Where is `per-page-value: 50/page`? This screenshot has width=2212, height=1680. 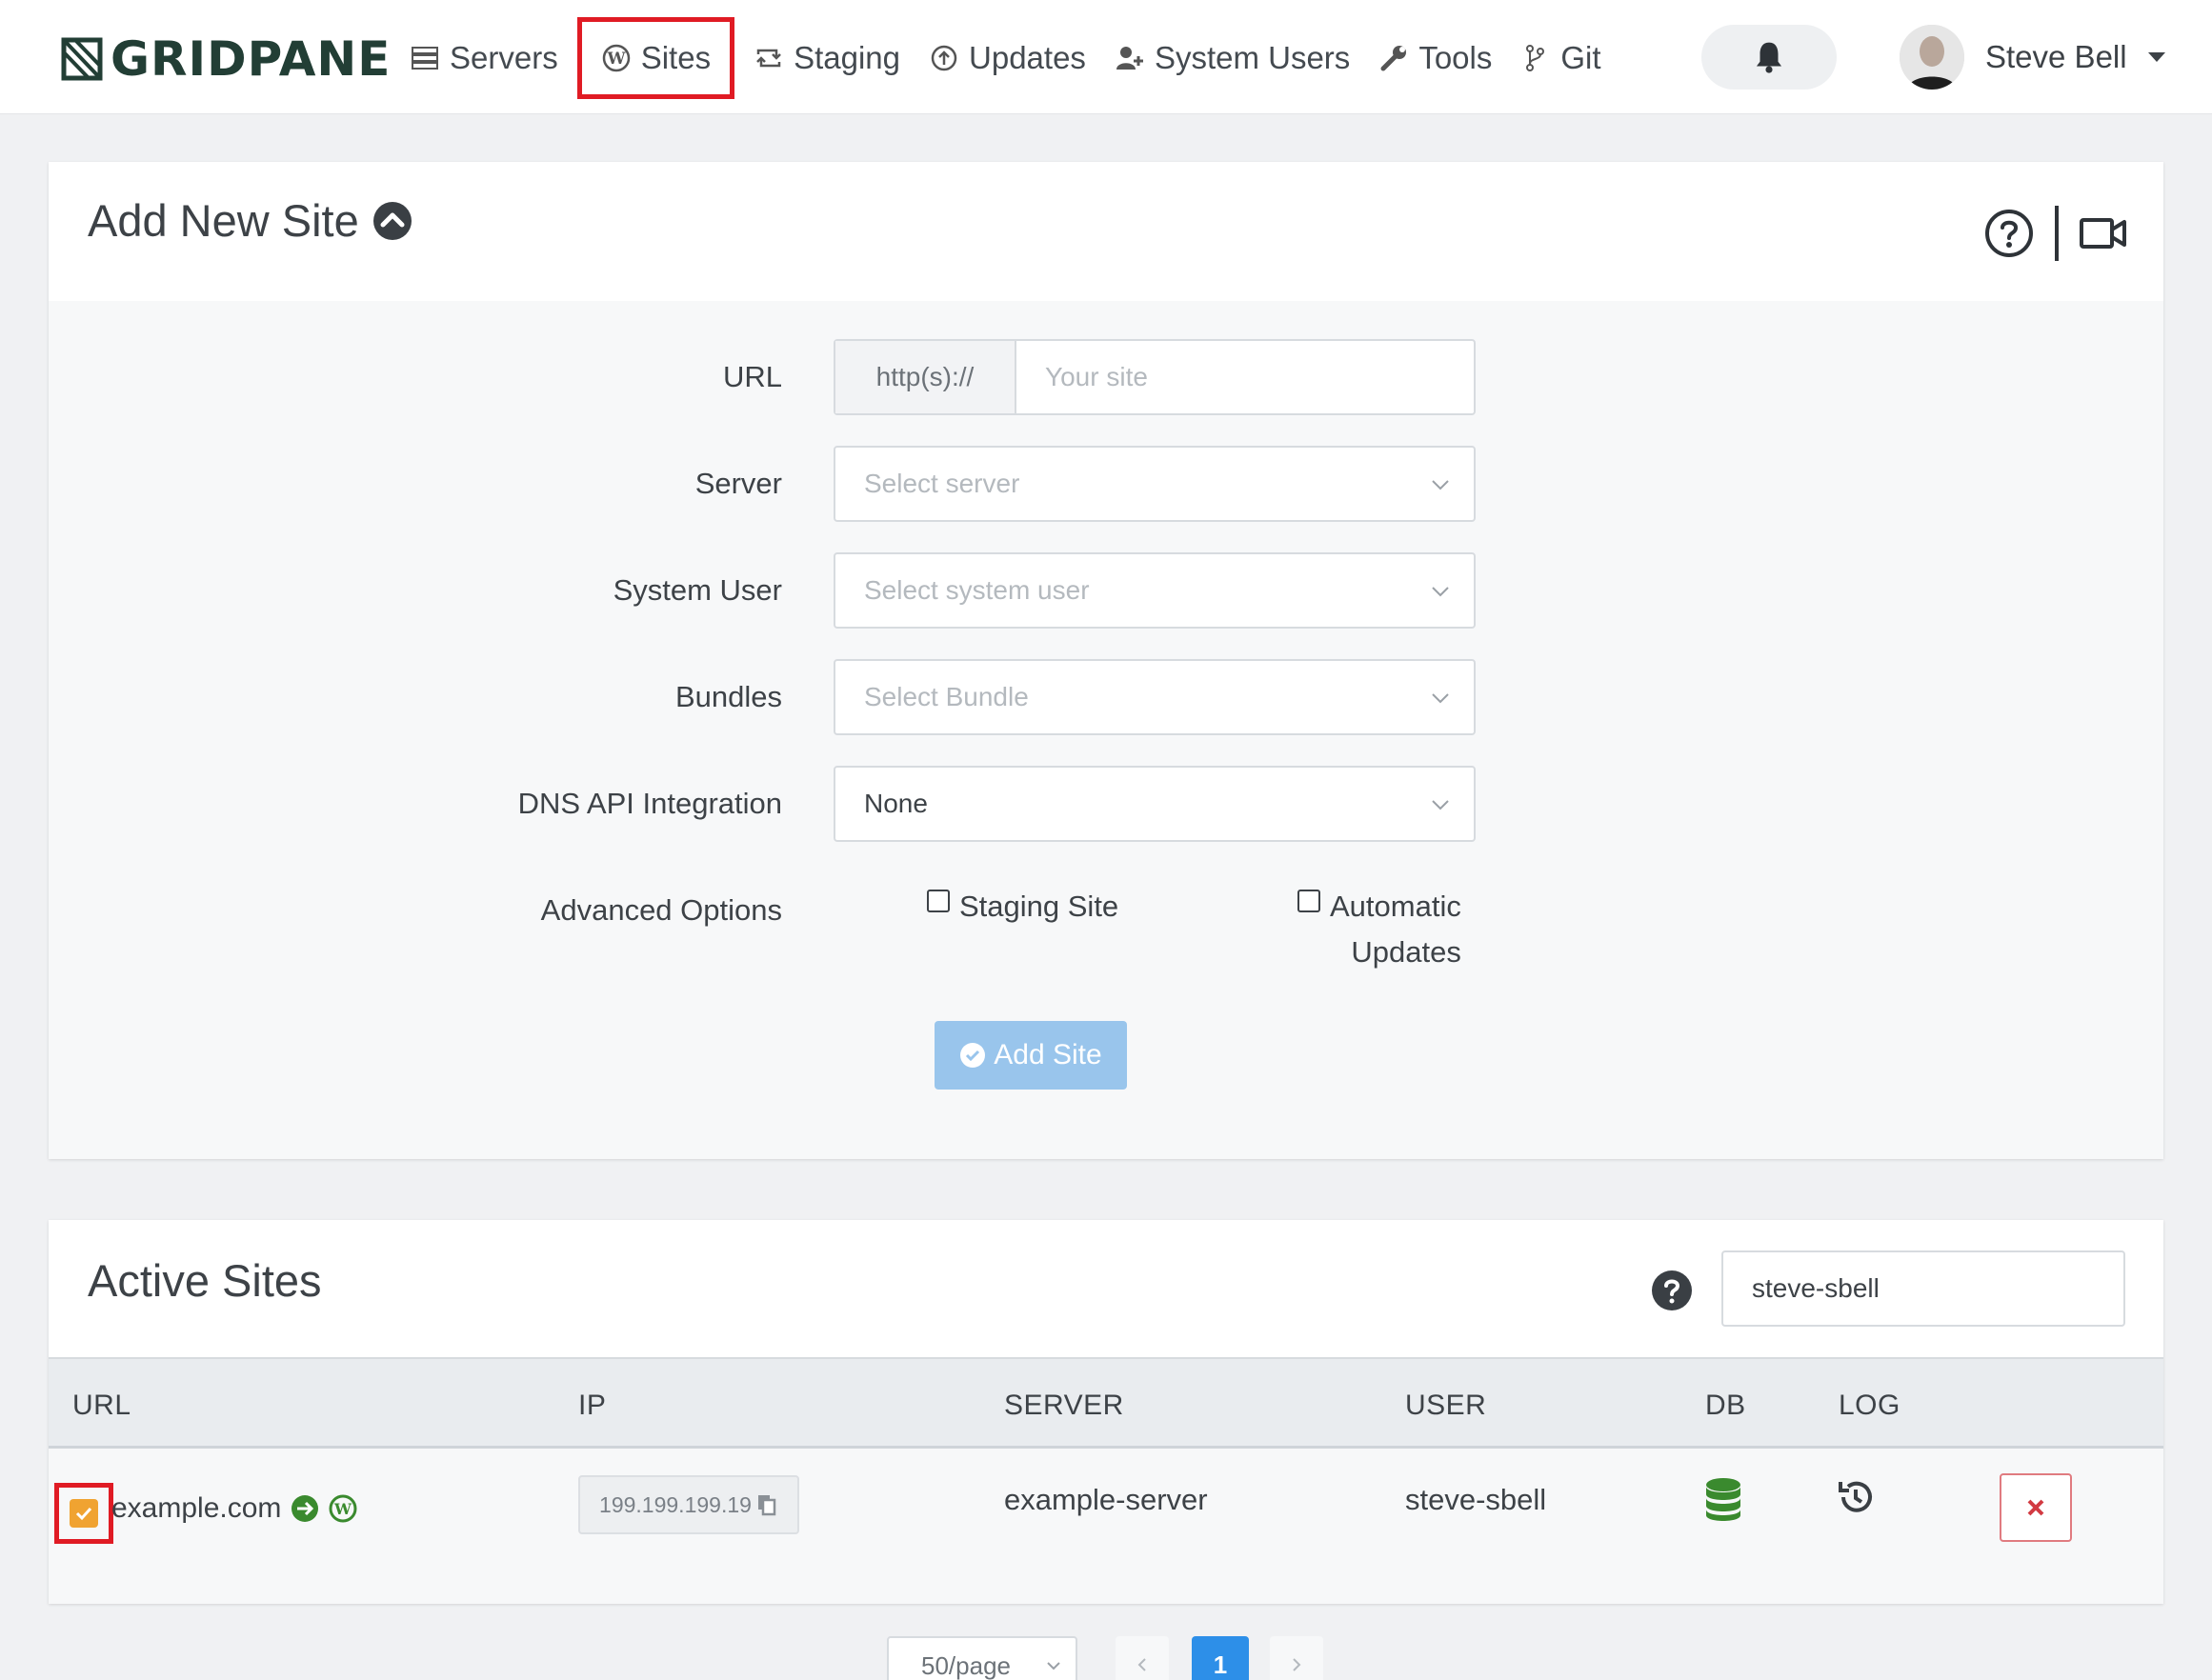
per-page-value: 50/page is located at coordinates (966, 1665).